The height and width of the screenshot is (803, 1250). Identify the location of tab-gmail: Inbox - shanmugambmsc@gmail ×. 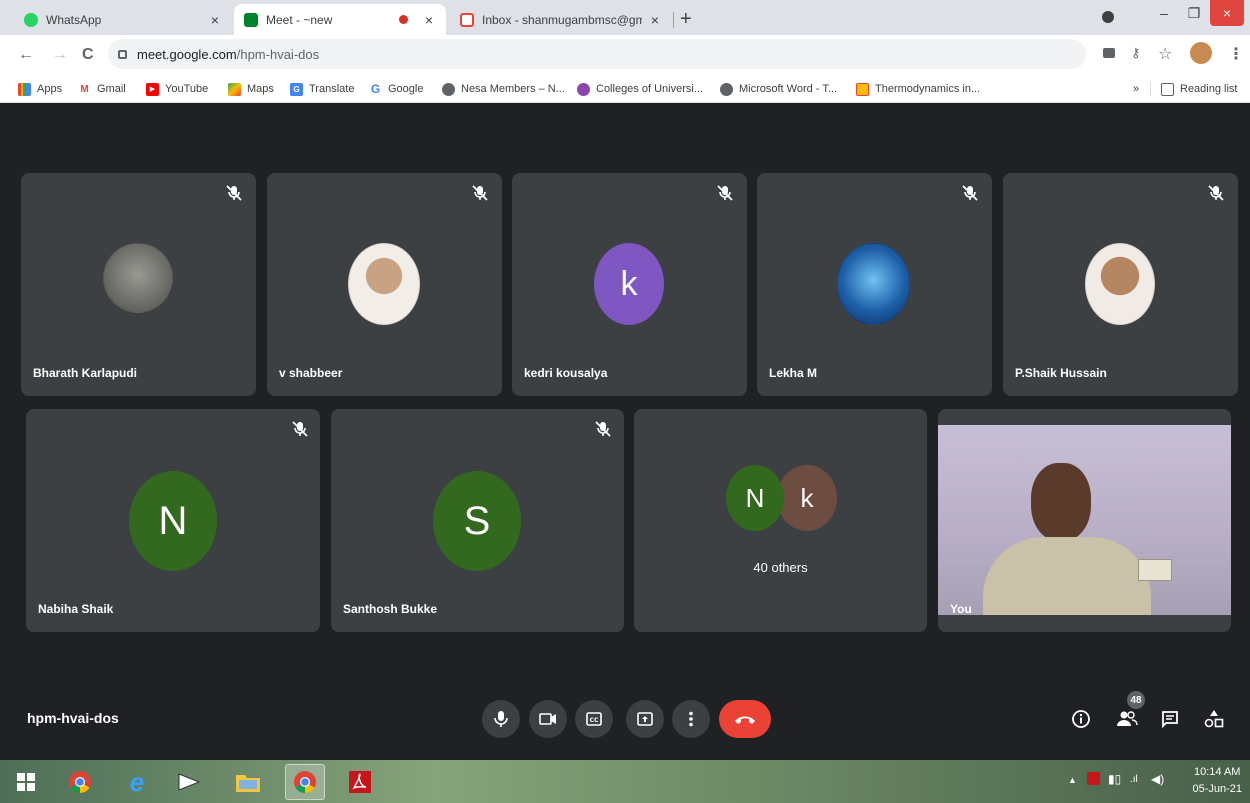
(561, 19).